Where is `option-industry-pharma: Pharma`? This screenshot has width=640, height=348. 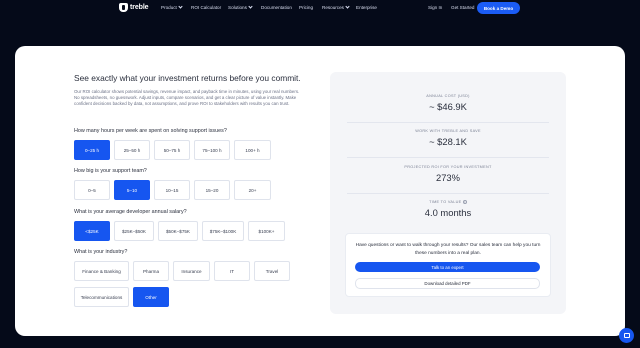
option-industry-pharma: Pharma is located at coordinates (151, 271).